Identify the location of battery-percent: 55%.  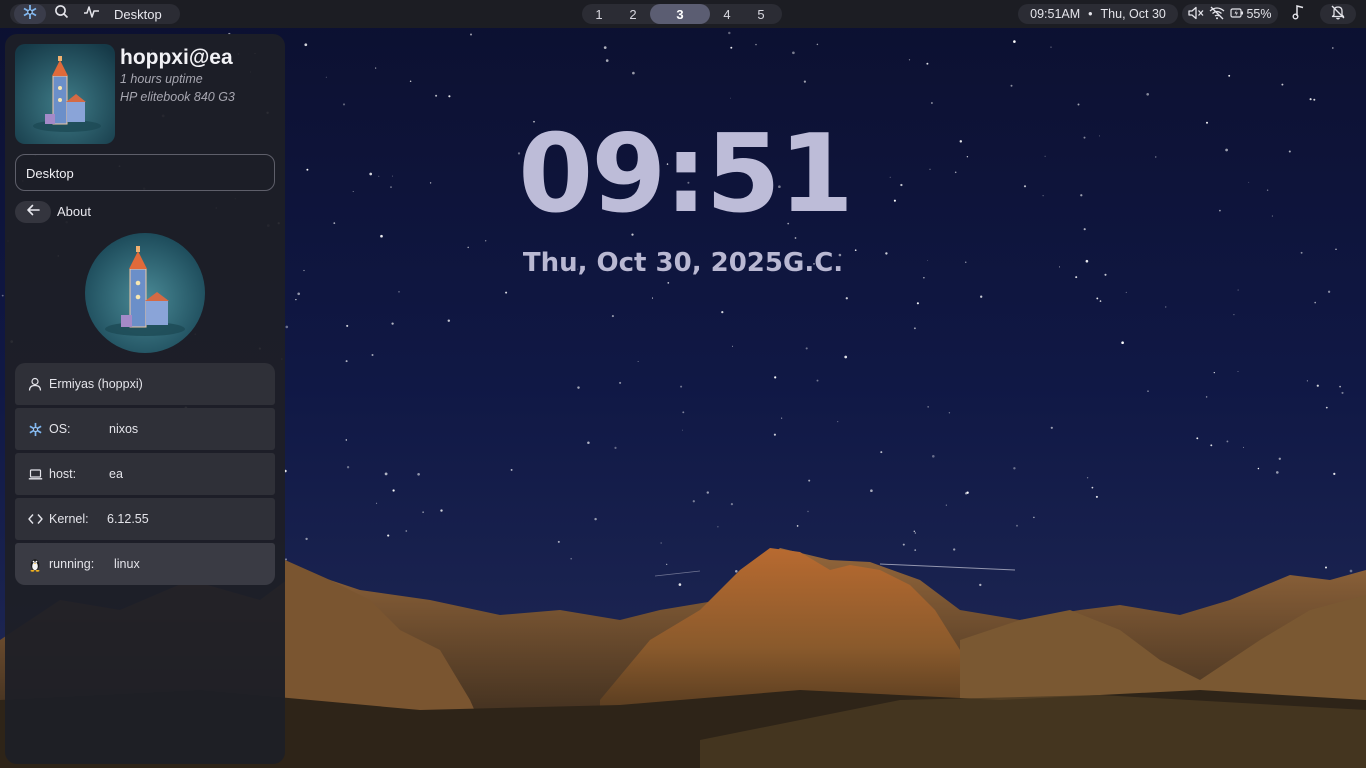
(1259, 14).